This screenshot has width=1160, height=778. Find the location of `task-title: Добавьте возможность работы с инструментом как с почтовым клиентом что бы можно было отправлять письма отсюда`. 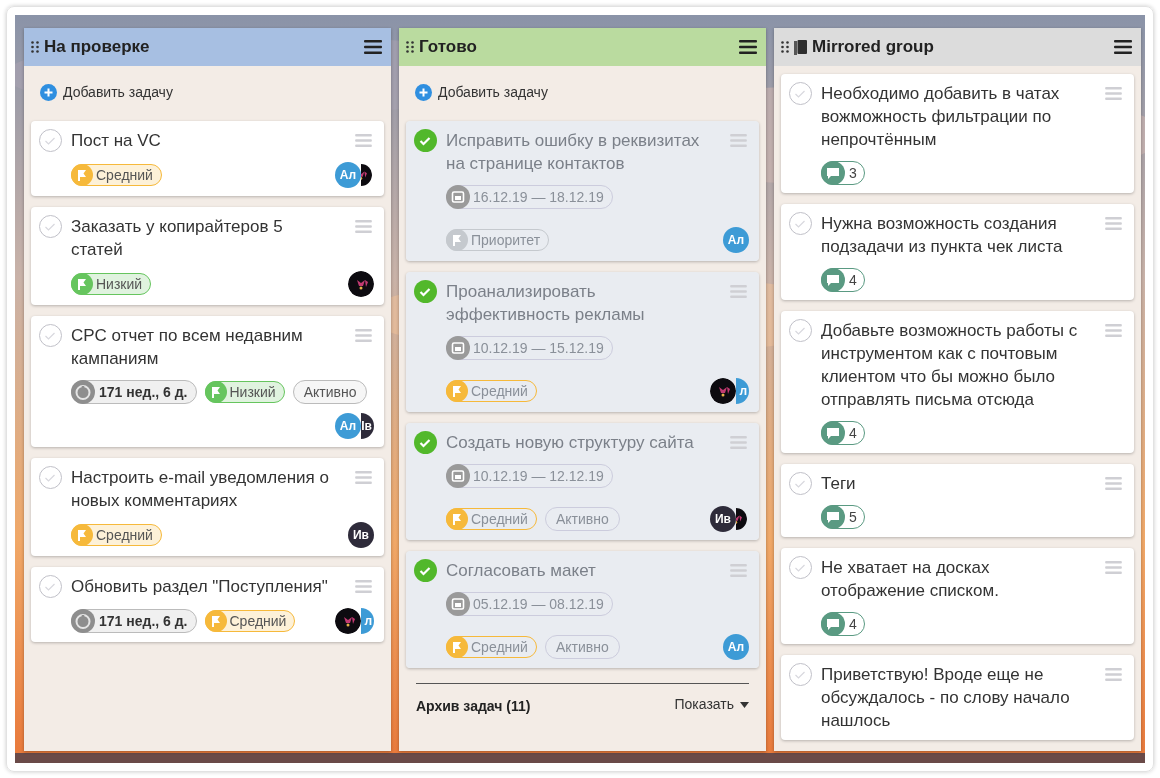

task-title: Добавьте возможность работы с инструментом как с почтовым клиентом что бы можно было отправлять письма отсюда is located at coordinates (950, 365).